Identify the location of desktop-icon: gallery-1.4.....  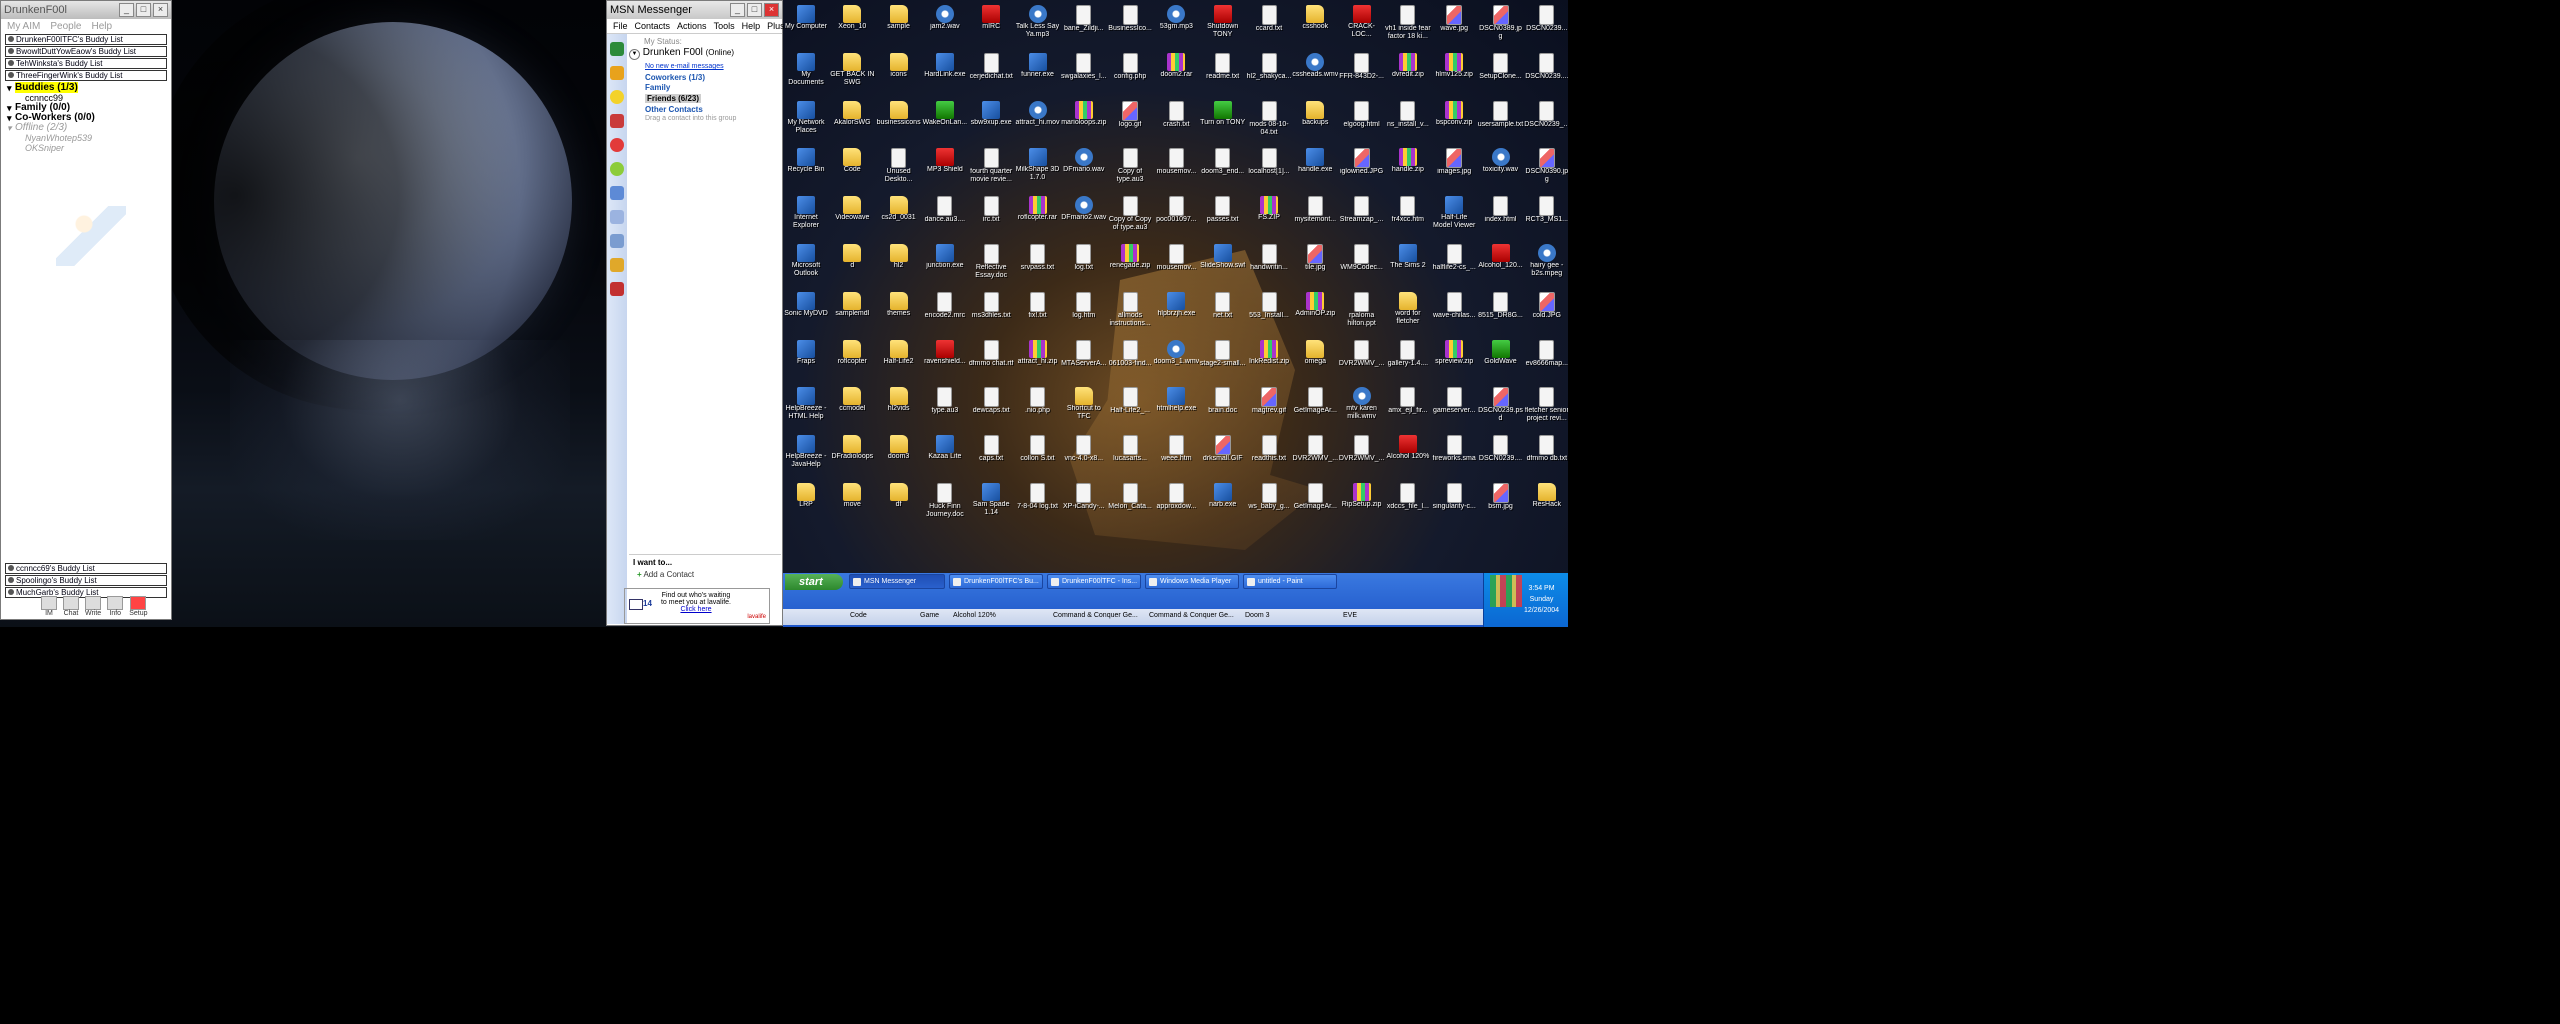
(1408, 362).